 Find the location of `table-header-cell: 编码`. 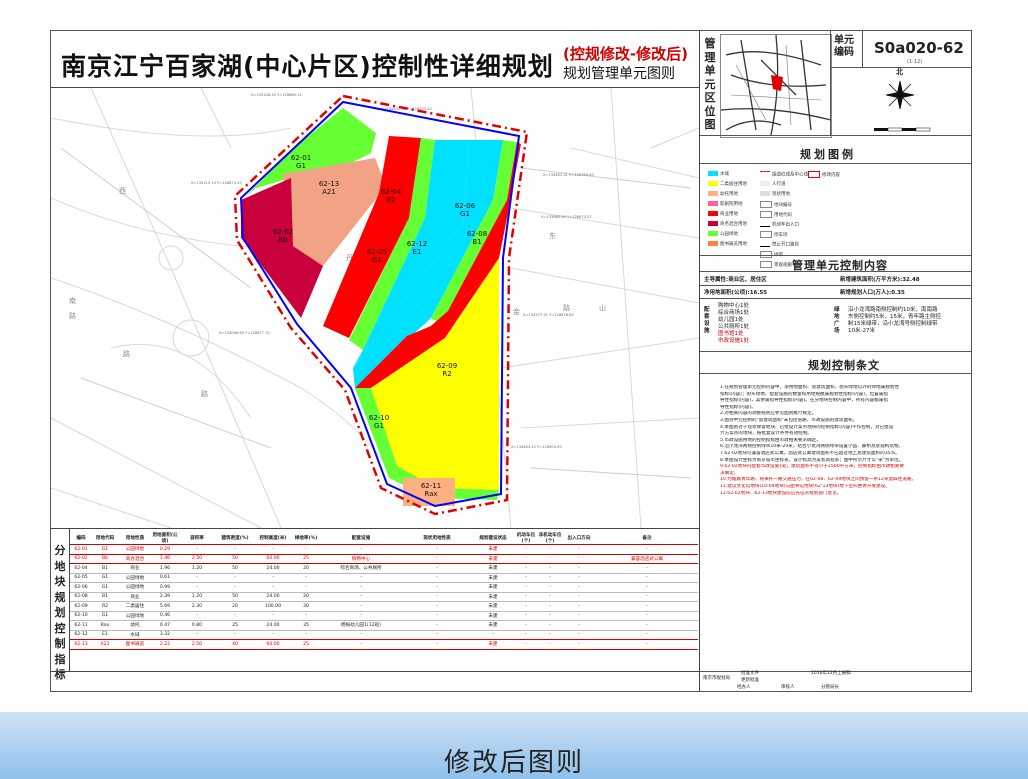

table-header-cell: 编码 is located at coordinates (81, 538).